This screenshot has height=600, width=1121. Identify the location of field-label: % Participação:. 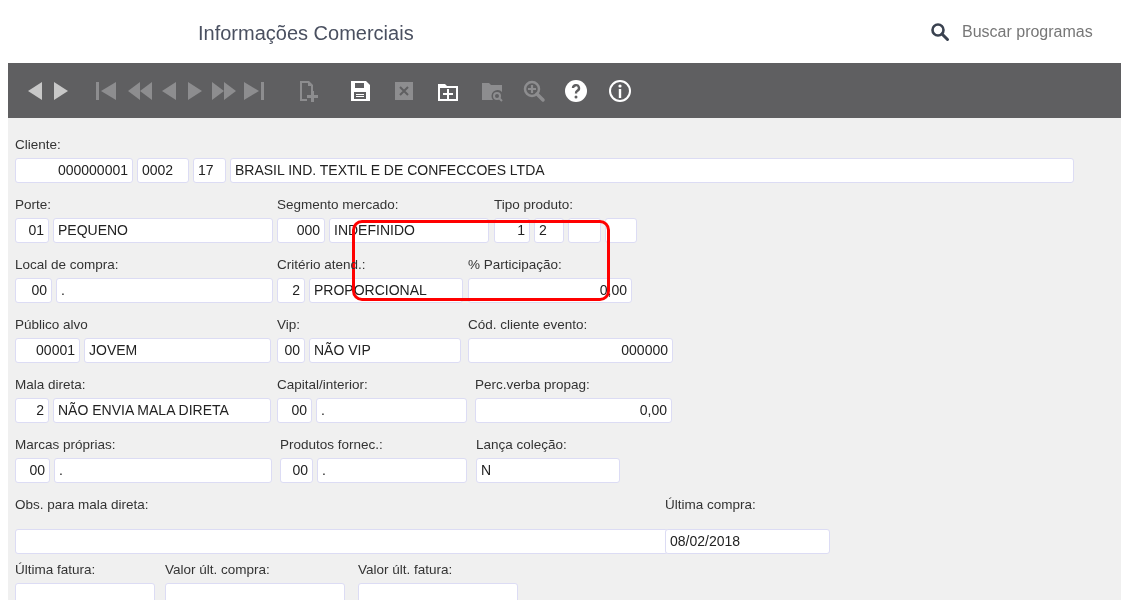
(515, 265).